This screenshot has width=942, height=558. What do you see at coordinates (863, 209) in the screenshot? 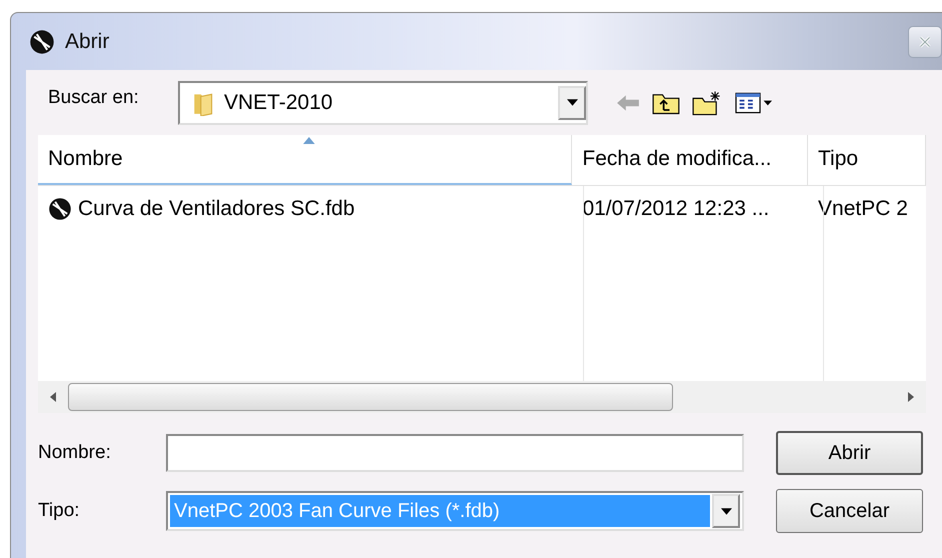
I see `file-cell: VnetPC 2` at bounding box center [863, 209].